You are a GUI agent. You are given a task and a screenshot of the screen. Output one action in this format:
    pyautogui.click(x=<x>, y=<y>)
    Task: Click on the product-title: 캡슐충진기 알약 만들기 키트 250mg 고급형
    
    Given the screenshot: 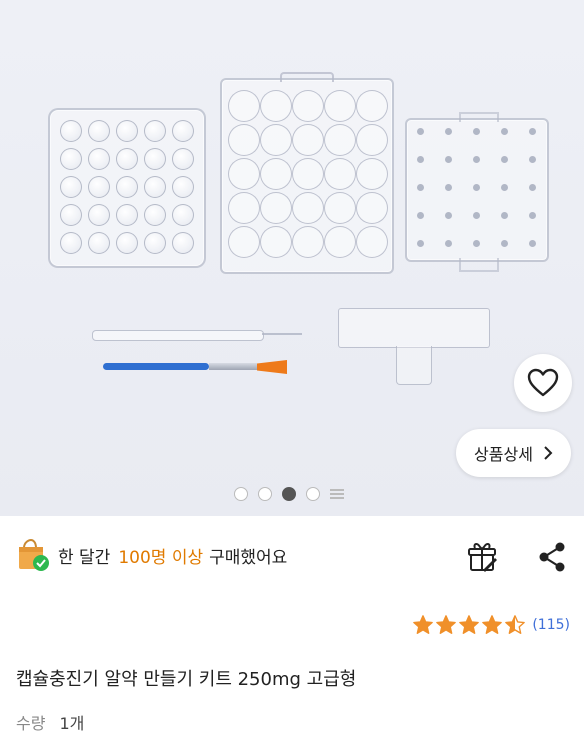 What is the action you would take?
    pyautogui.click(x=186, y=679)
    